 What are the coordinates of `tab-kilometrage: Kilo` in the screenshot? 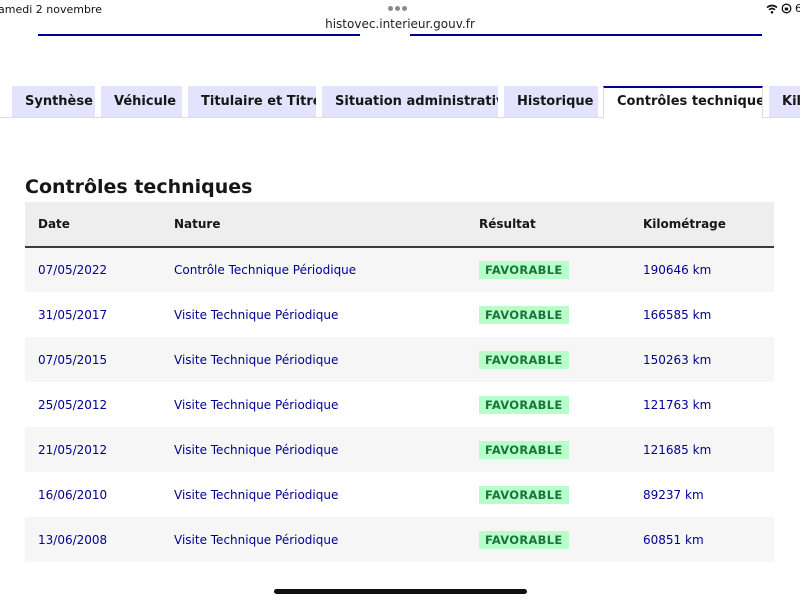 It's located at (784, 102).